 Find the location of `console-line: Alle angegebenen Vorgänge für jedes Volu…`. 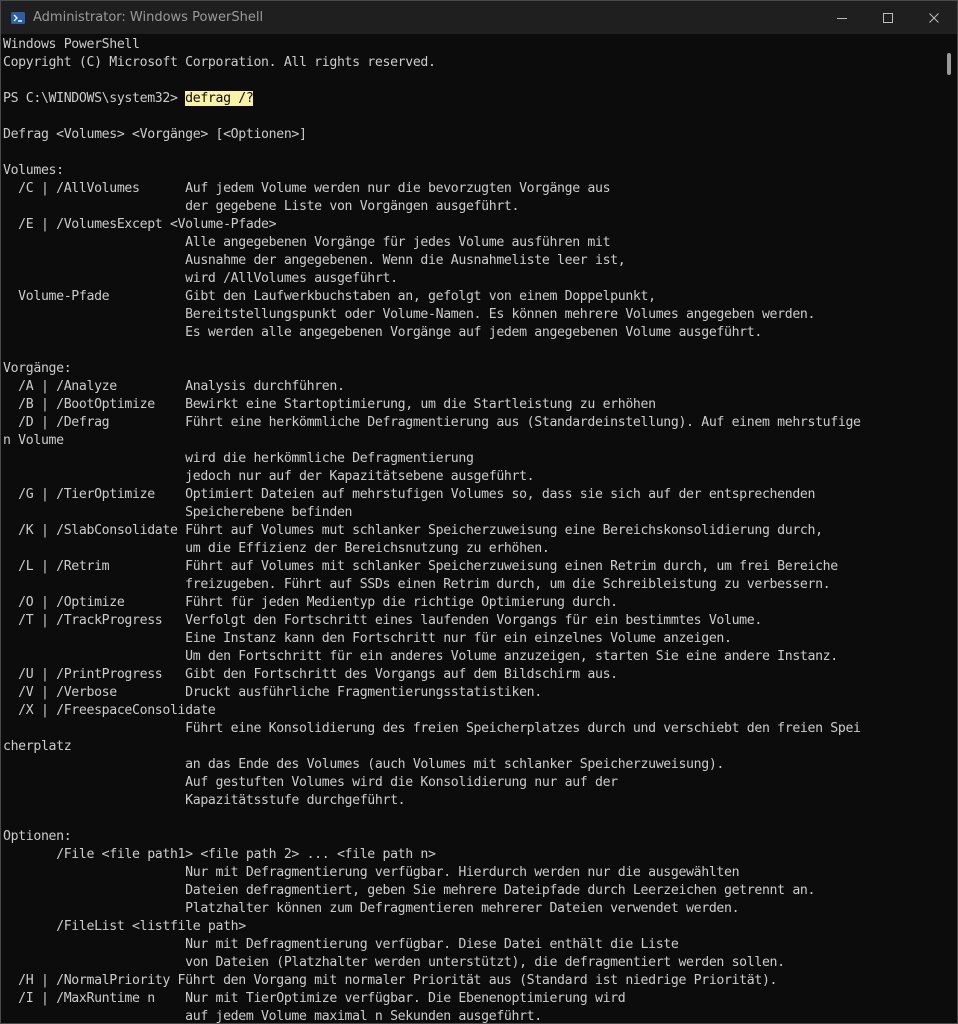

console-line: Alle angegebenen Vorgänge für jedes Volu… is located at coordinates (307, 242).